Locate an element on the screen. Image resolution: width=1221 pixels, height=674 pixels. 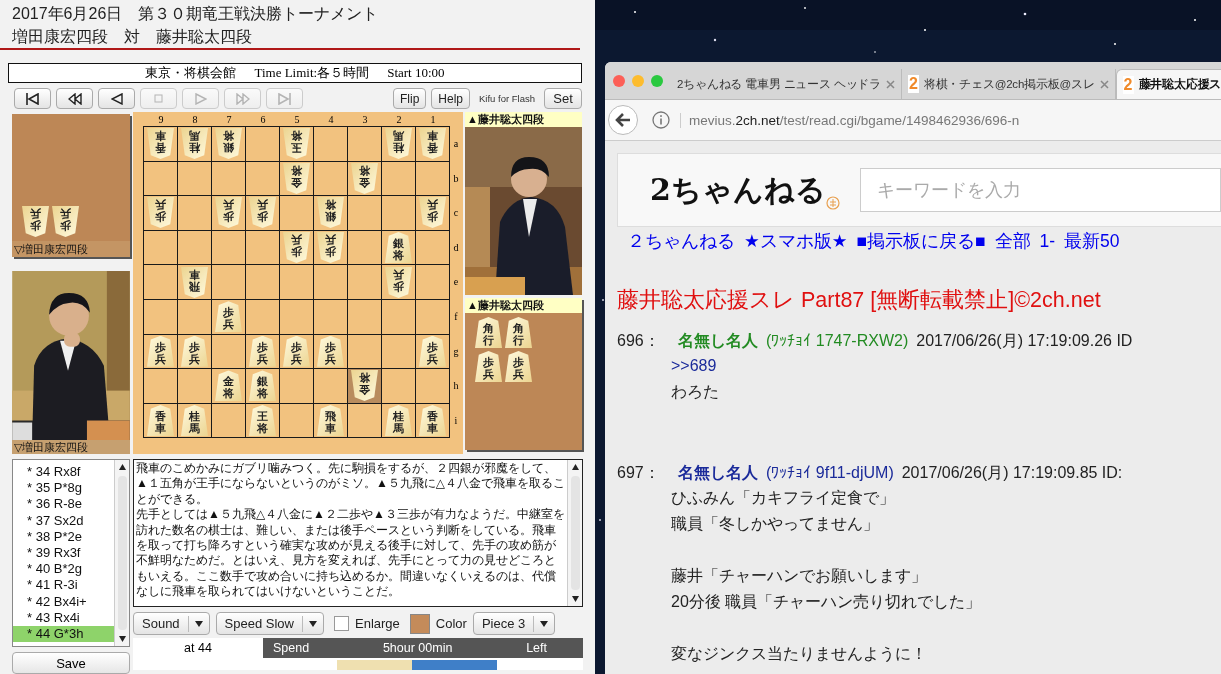
move-number-cell: at 44 is located at coordinates (198, 648).